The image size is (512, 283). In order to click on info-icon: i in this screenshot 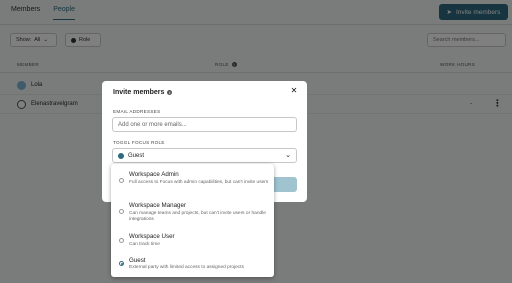, I will do `click(170, 92)`.